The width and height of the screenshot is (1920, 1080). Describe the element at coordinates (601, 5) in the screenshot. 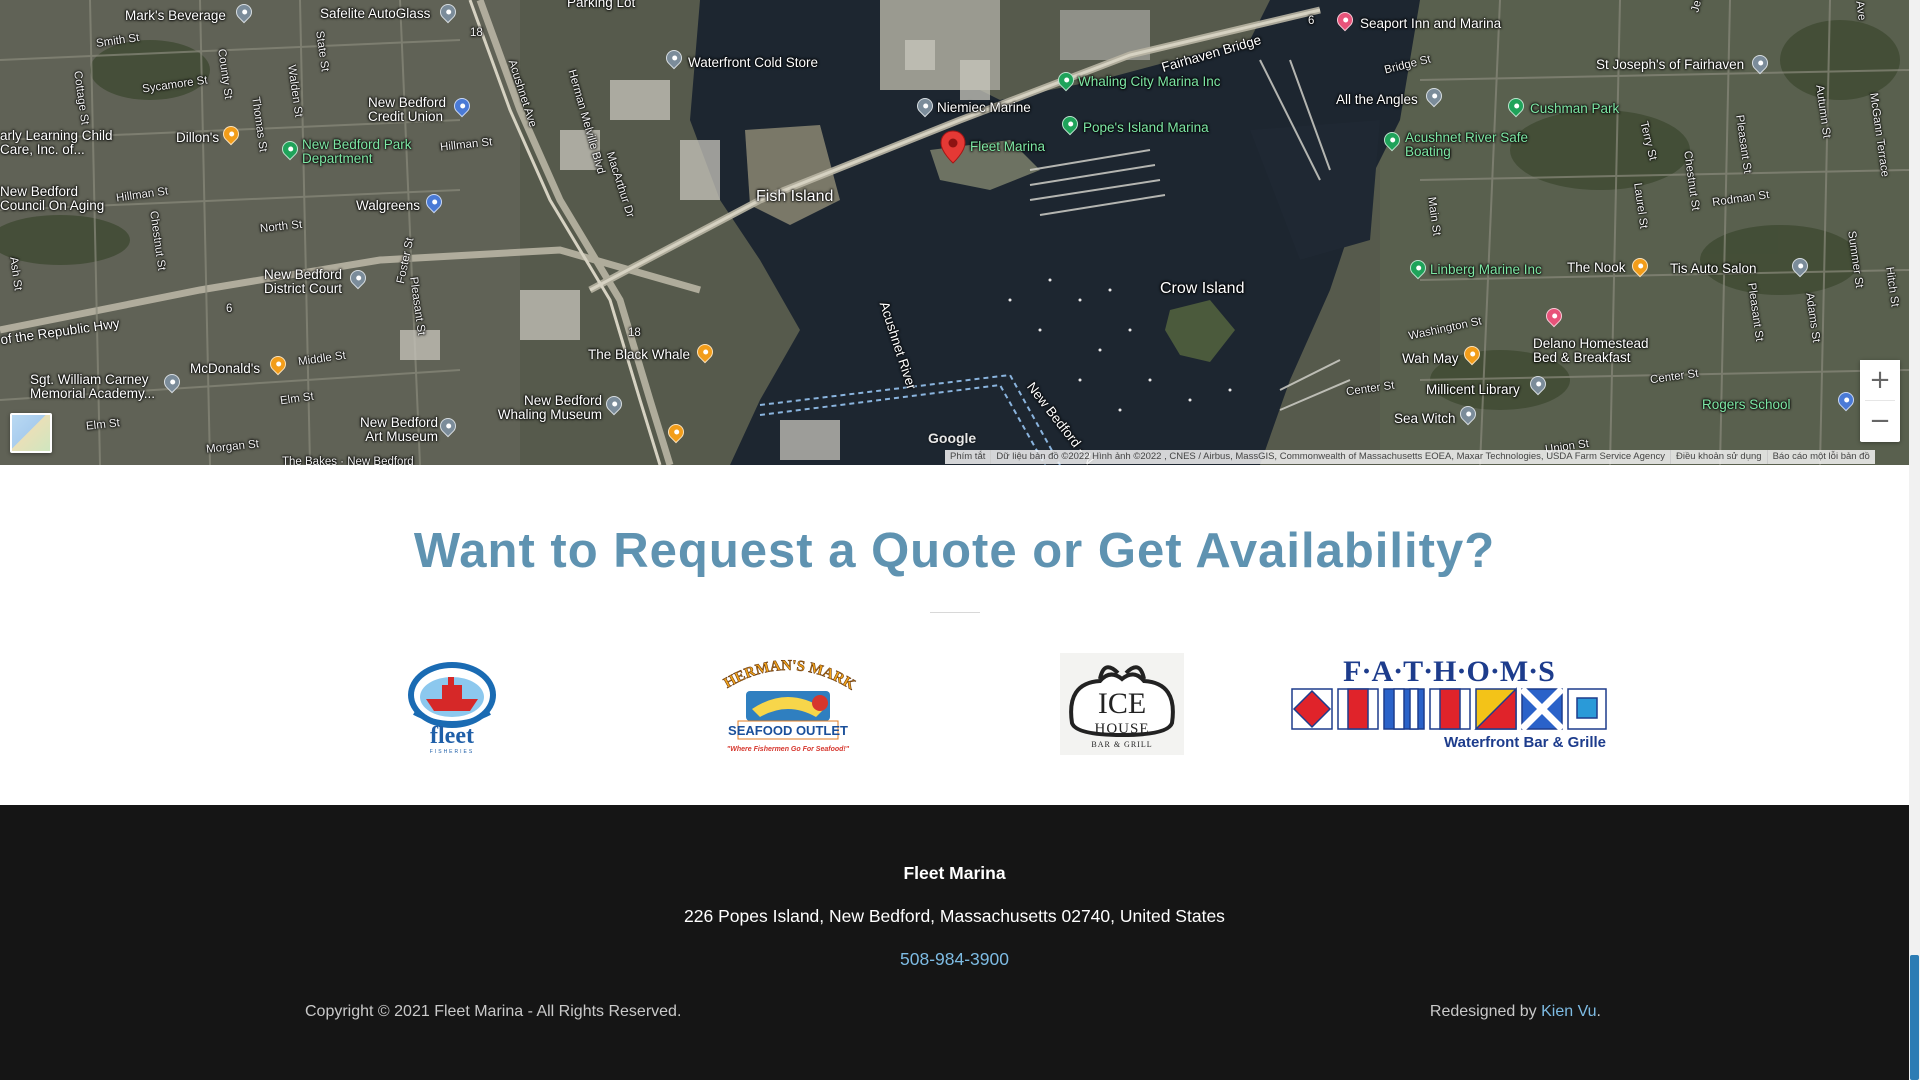

I see `map-label: Parking Lot` at that location.